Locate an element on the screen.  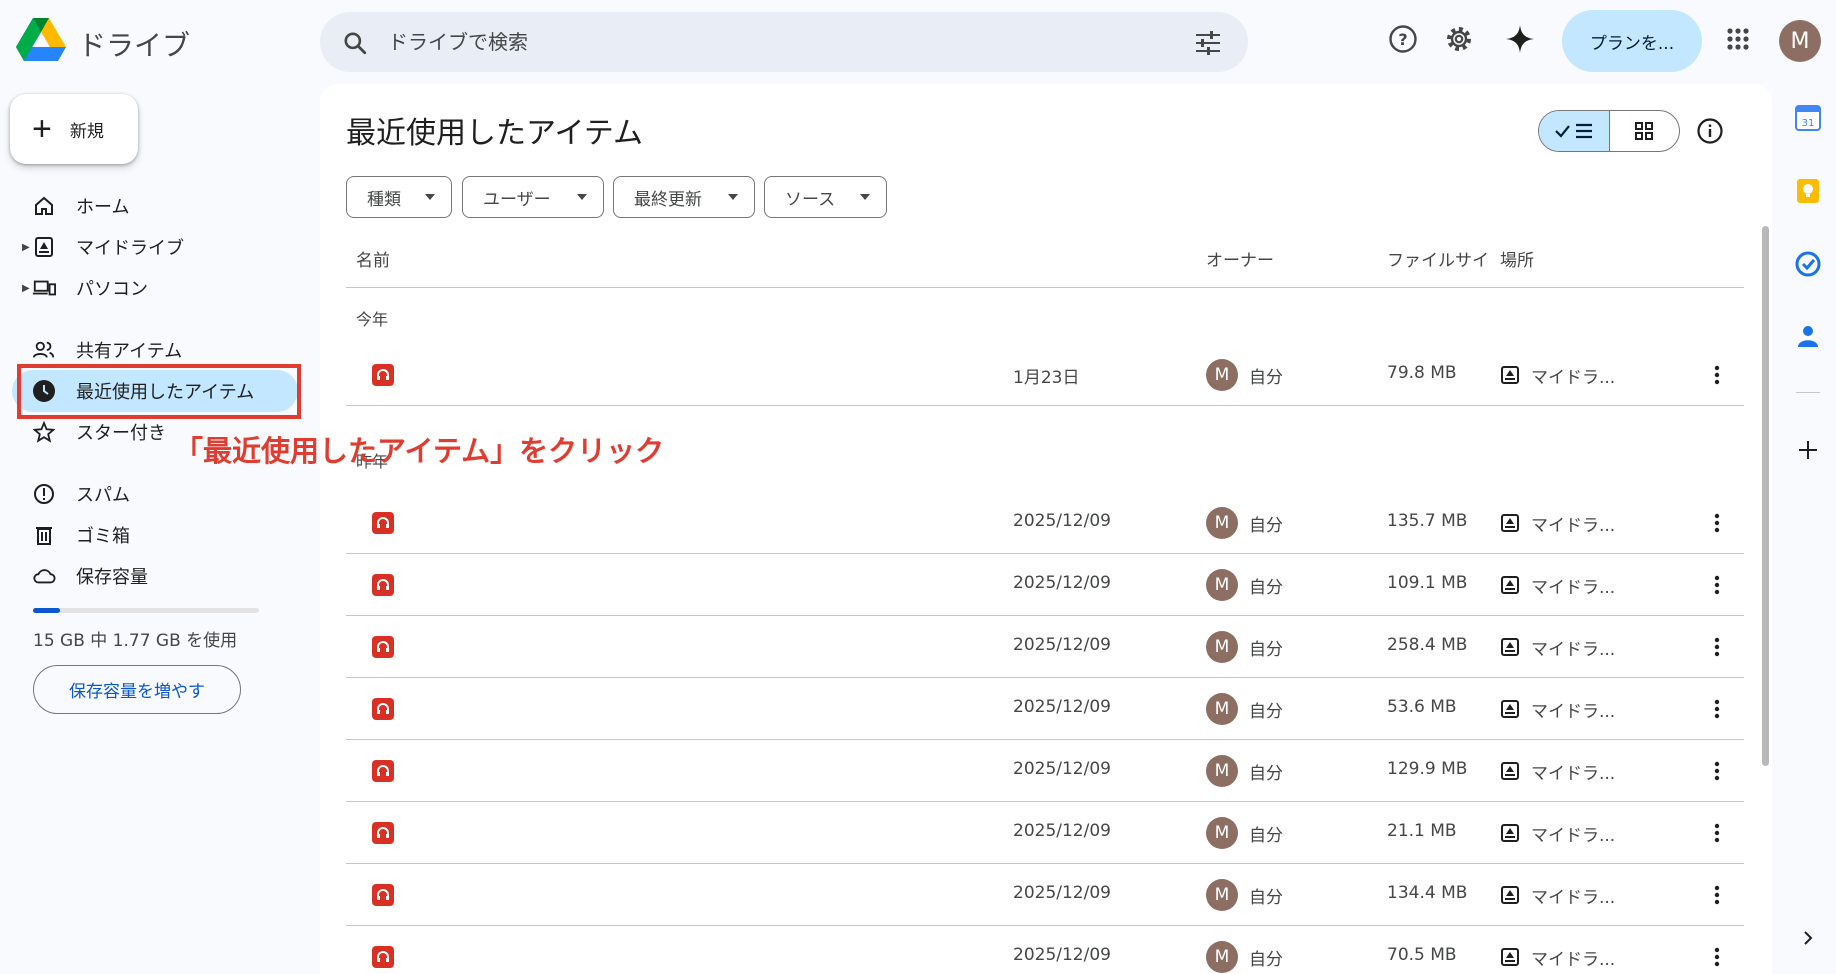
view-toggle is located at coordinates (1609, 131).